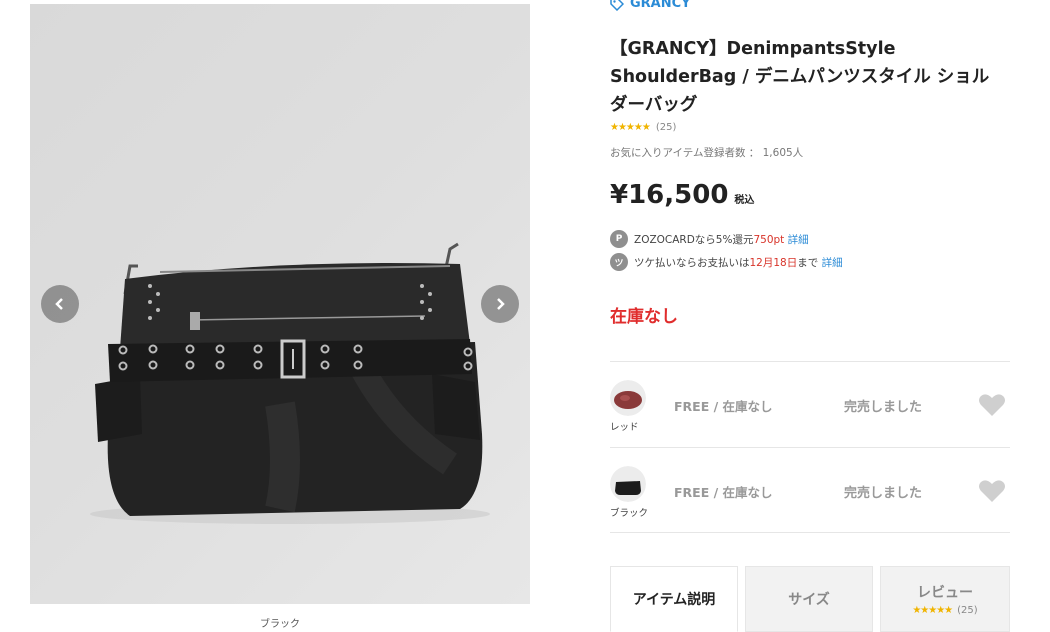  I want to click on zozocard-text: ZOZOCARDなら5%還元, so click(694, 239).